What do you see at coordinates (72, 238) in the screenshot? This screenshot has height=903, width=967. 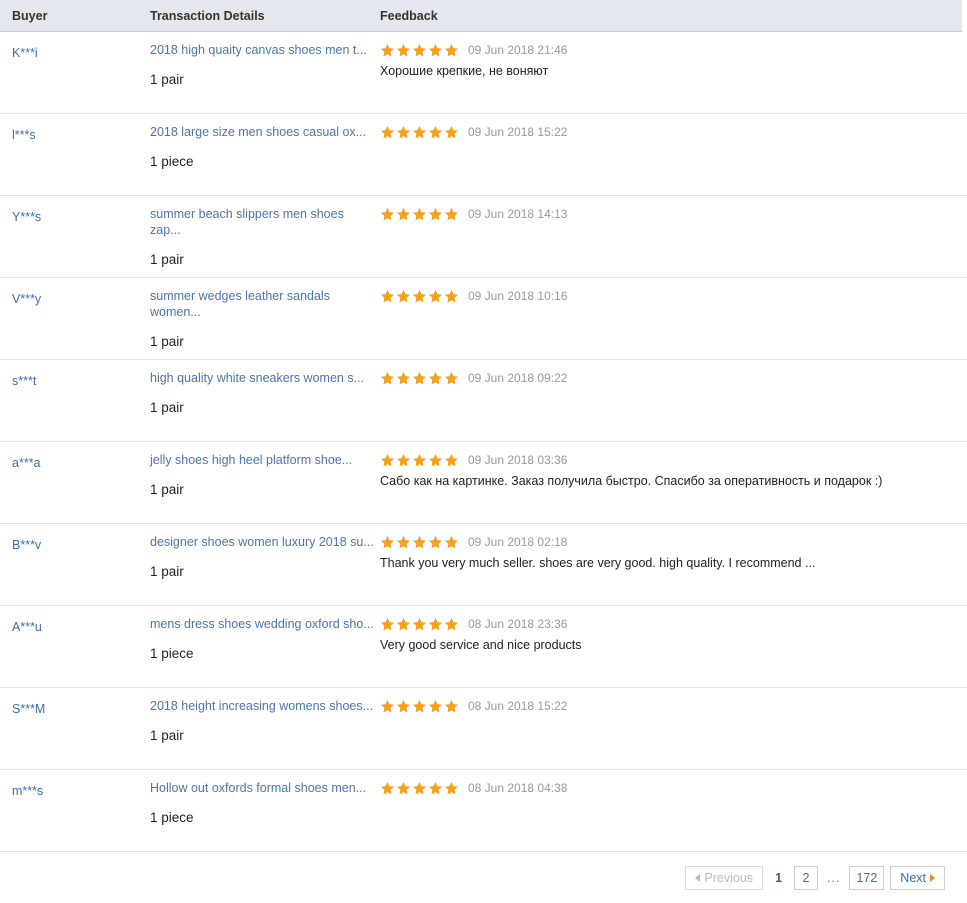 I see `buyer-cell: Y***s` at bounding box center [72, 238].